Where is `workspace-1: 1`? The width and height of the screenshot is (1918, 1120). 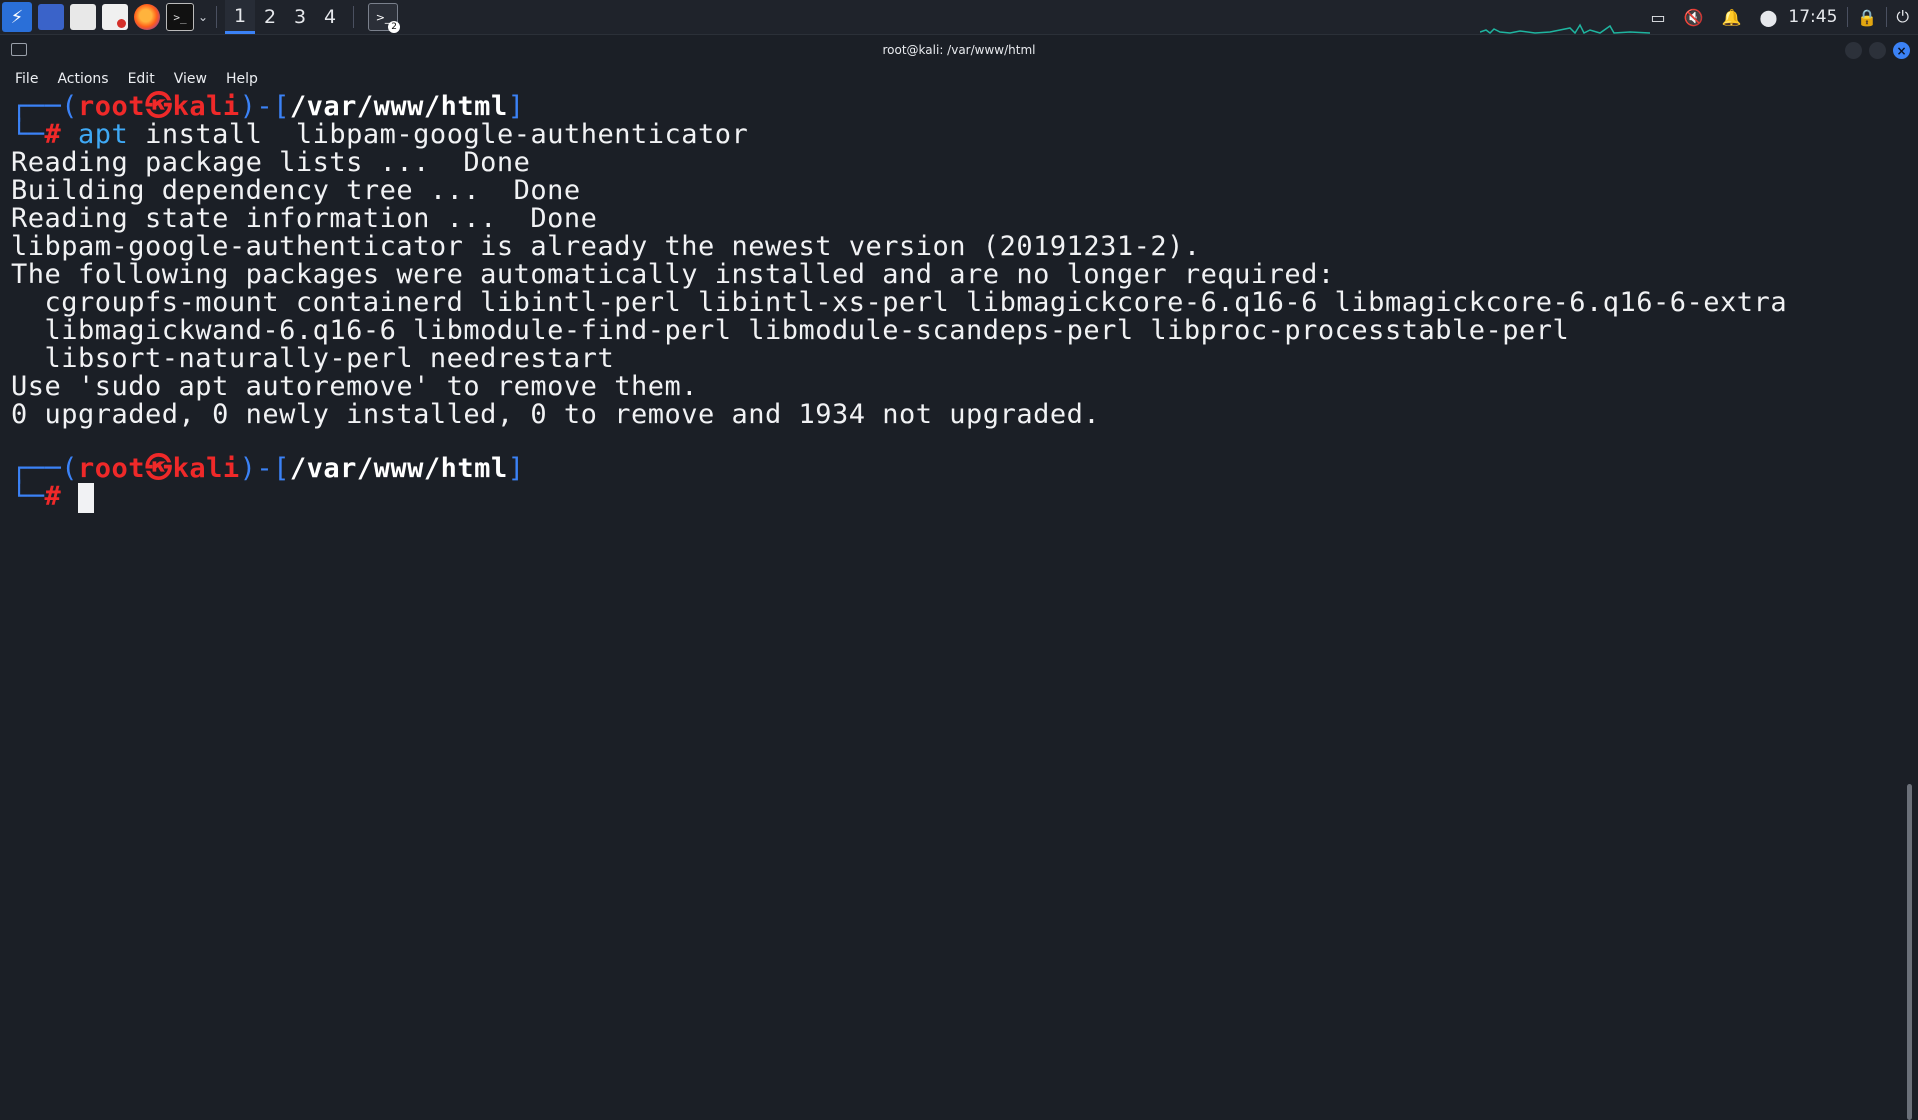 workspace-1: 1 is located at coordinates (240, 17).